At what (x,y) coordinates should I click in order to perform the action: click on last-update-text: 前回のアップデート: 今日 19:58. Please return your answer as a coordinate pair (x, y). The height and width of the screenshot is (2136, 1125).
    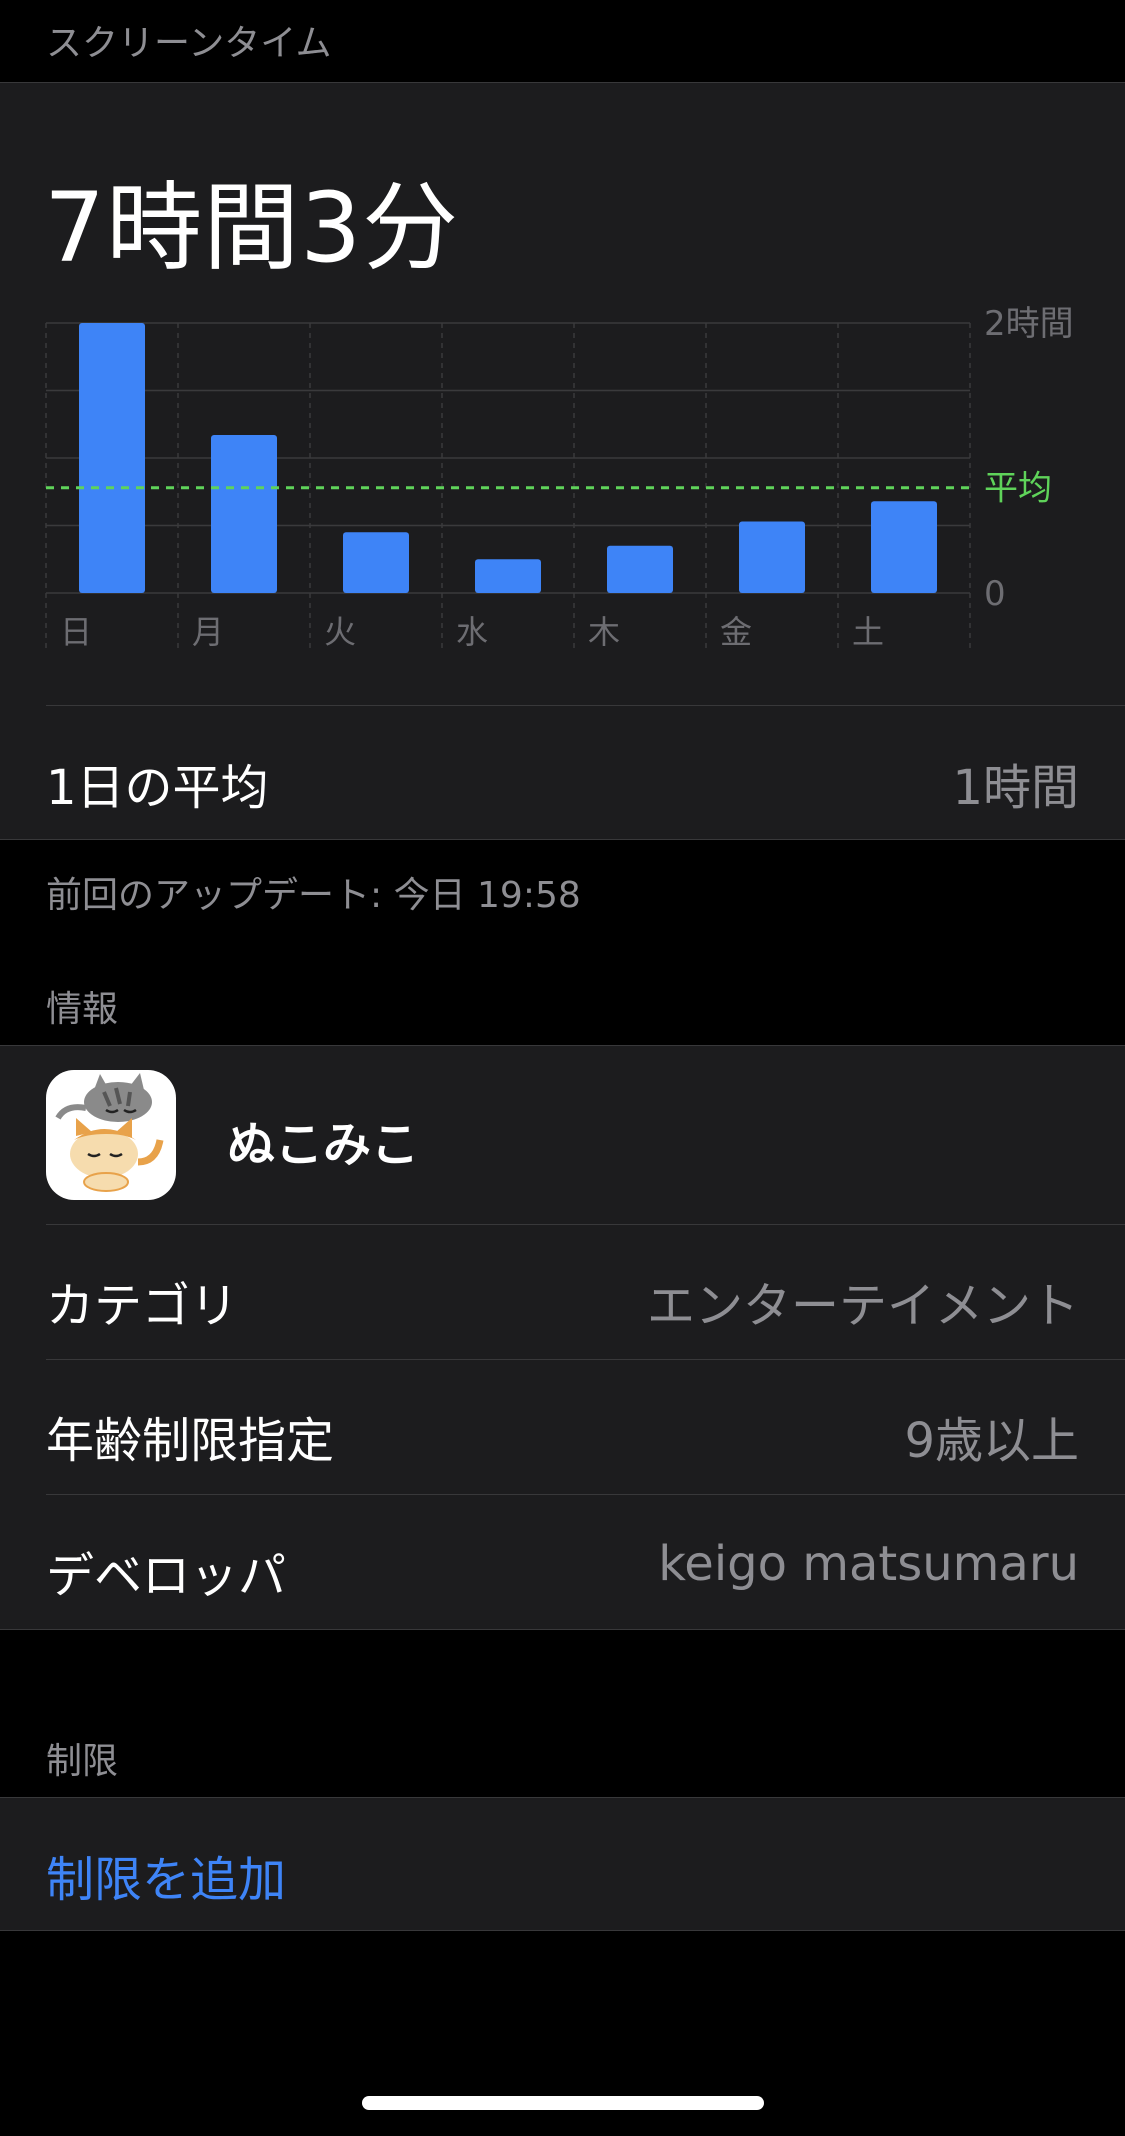
    Looking at the image, I should click on (313, 895).